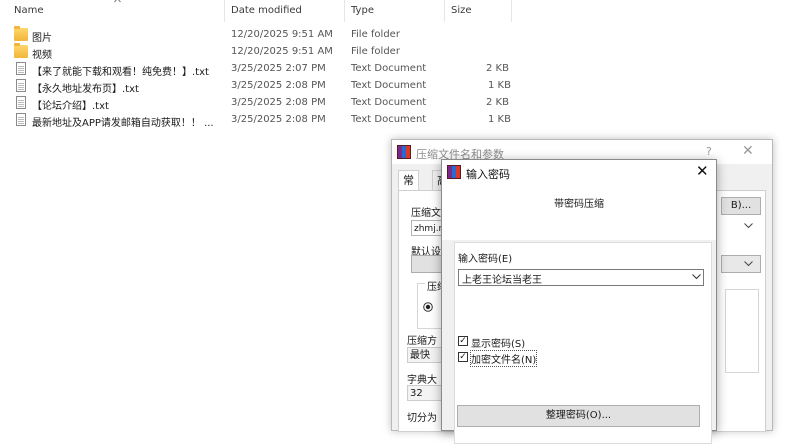  I want to click on file-name: 视频, so click(42, 55).